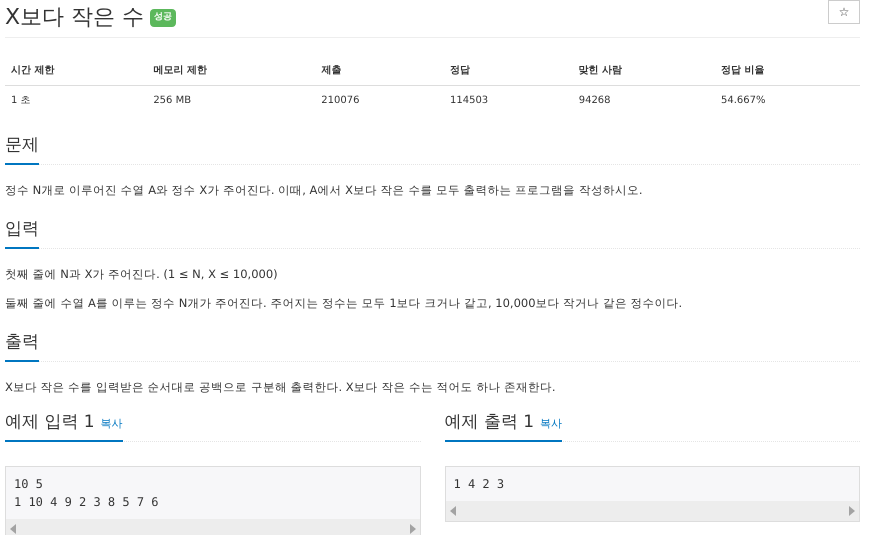 This screenshot has width=869, height=535. Describe the element at coordinates (379, 100) in the screenshot. I see `table-cell: 210076` at that location.